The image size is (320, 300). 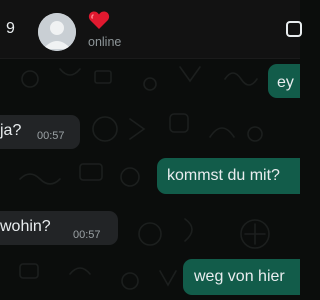 I want to click on default-avatar-icon, so click(x=57, y=32).